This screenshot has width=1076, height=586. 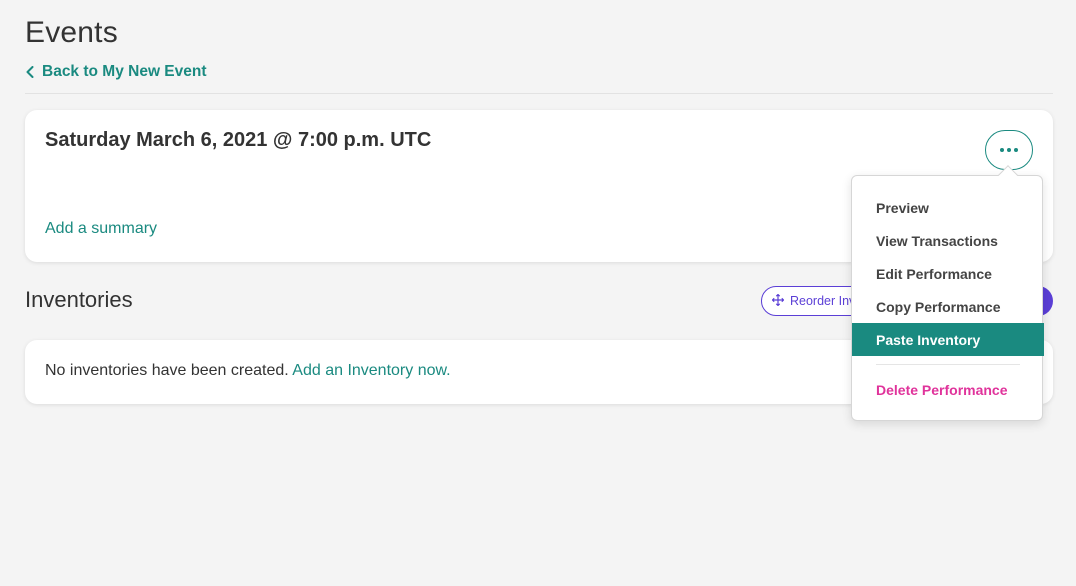 I want to click on performance-title: Saturday March 6, 2021 @ 7:00 p.m. UTC, so click(x=238, y=140).